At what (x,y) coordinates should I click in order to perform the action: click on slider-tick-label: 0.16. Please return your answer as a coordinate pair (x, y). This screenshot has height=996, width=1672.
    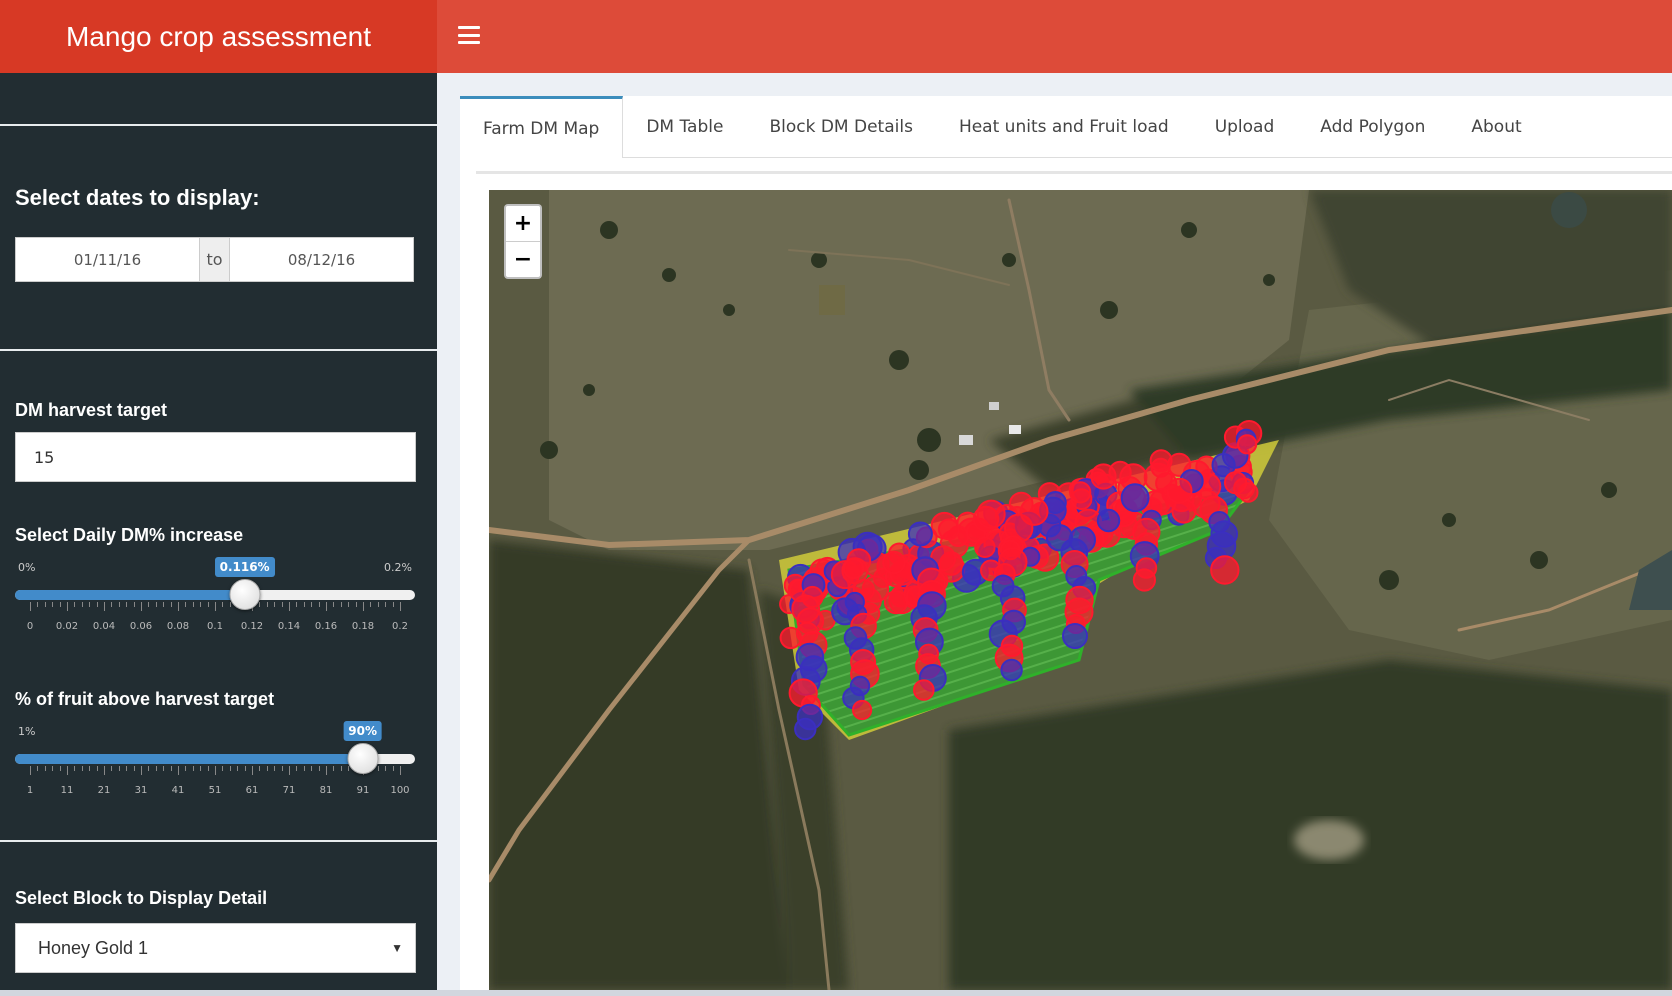
    Looking at the image, I should click on (326, 626).